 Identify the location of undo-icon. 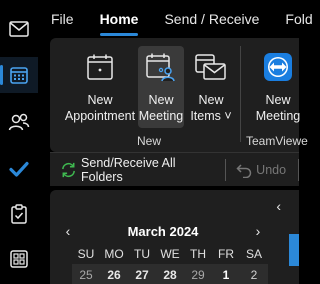
(244, 170).